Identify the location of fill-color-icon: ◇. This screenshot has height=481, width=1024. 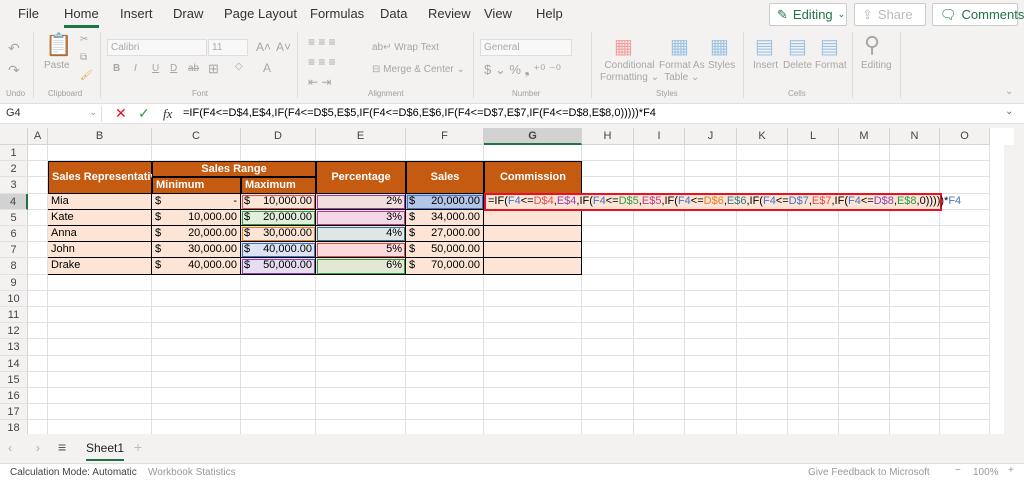
(239, 66).